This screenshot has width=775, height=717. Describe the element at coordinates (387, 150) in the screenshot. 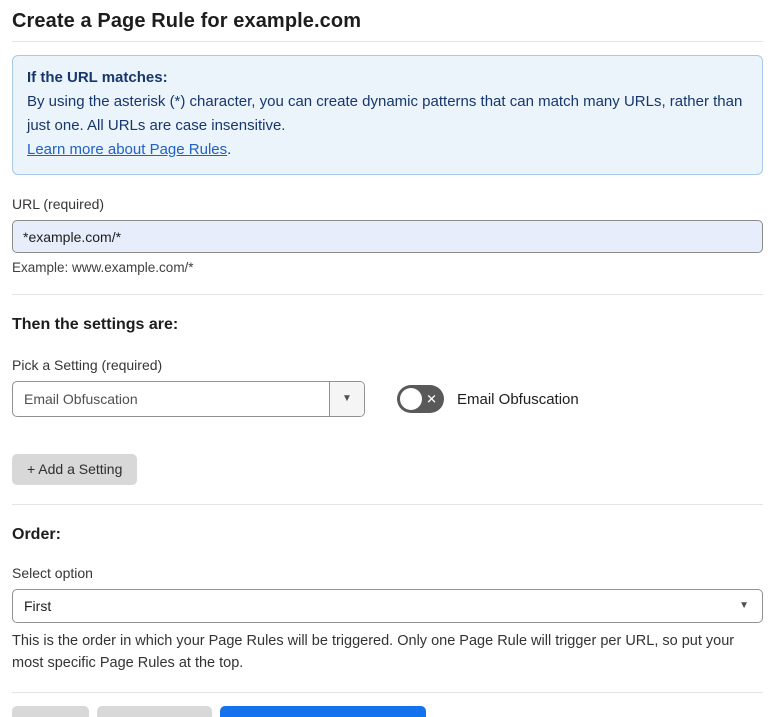

I see `info-box-link-line: Learn more about Page Rules.` at that location.